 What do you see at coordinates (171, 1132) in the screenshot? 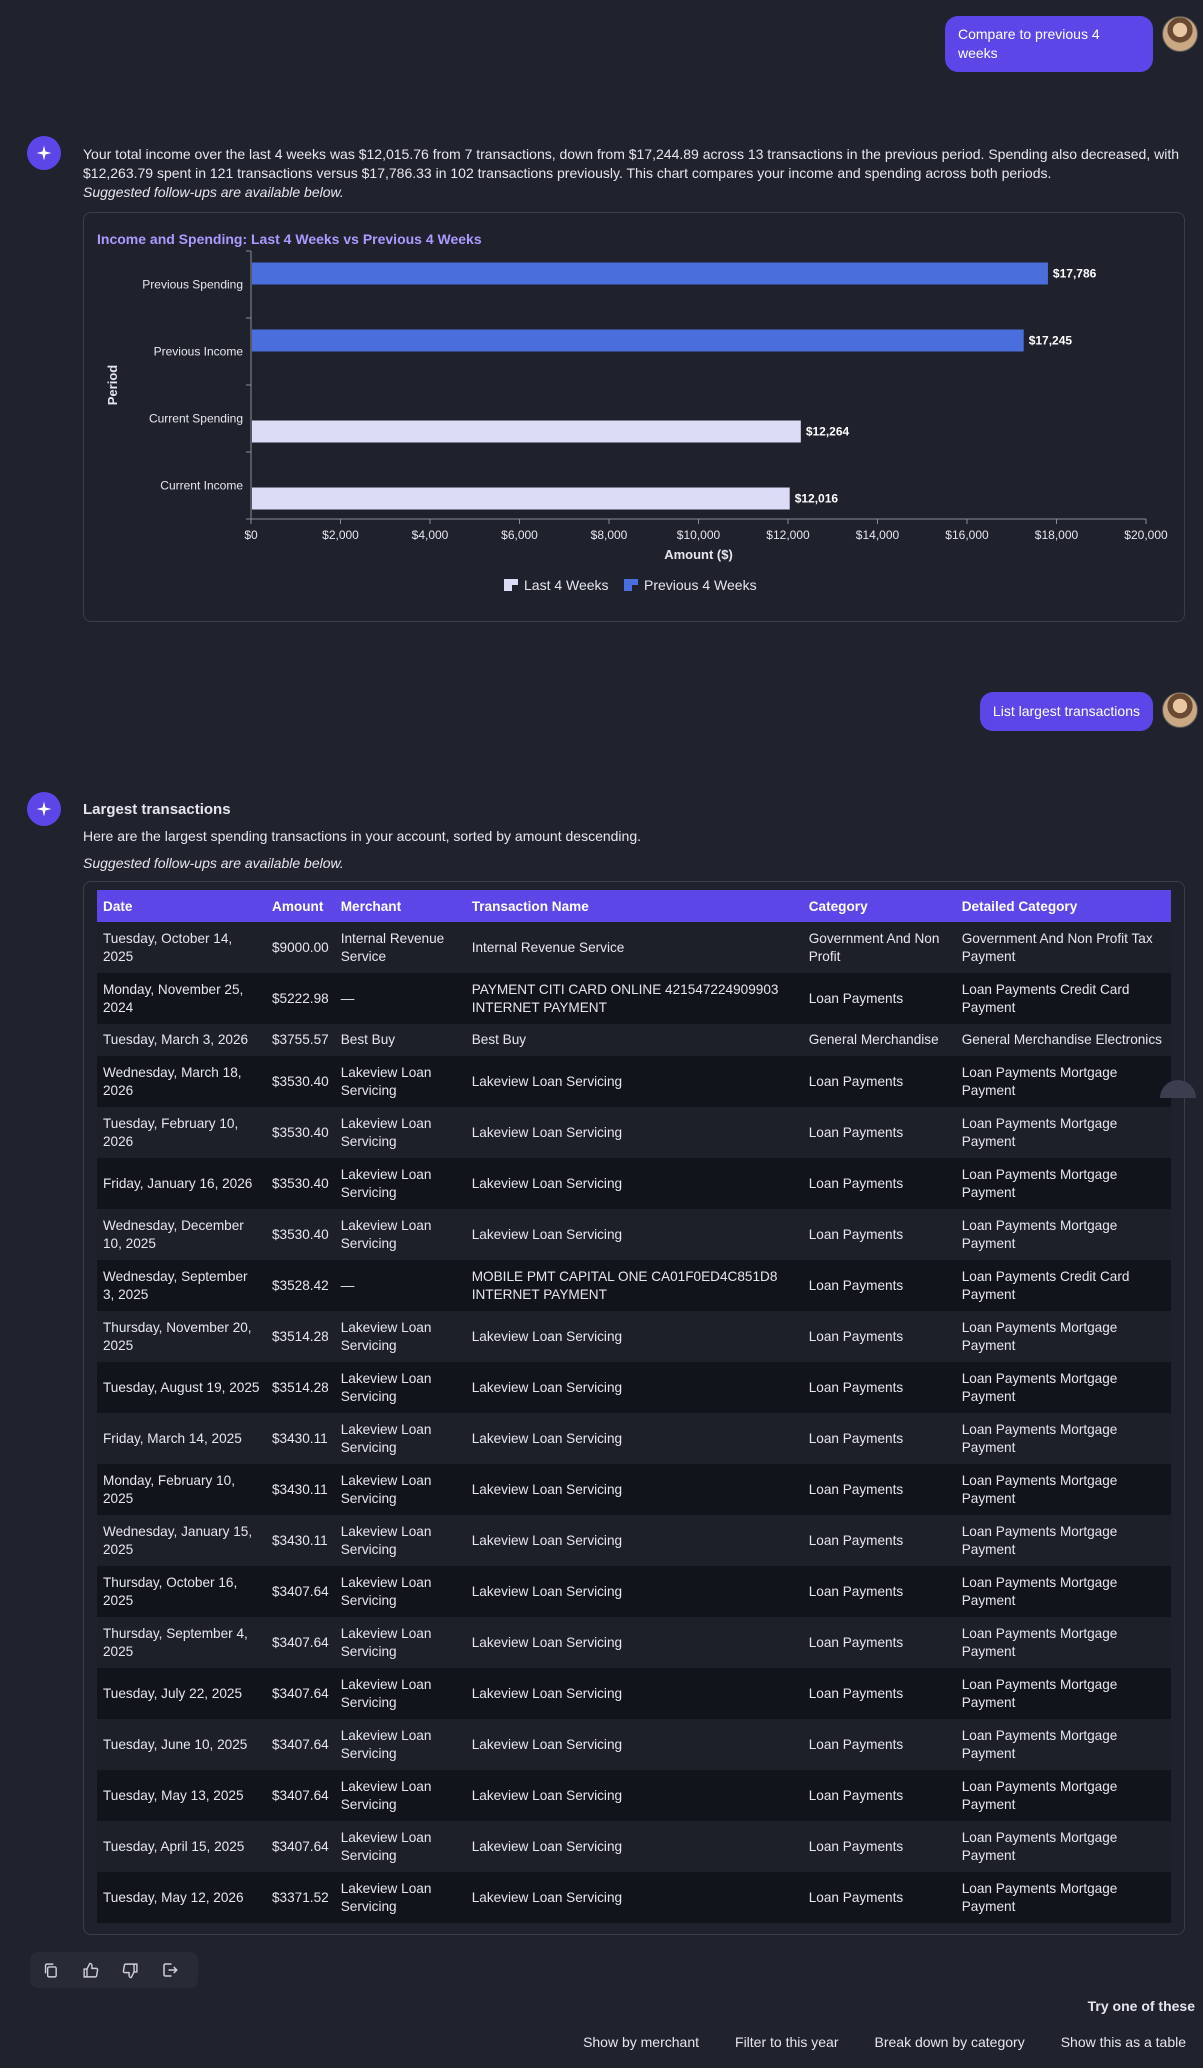
I see `table-cell: Tuesday, February 10, 2026` at bounding box center [171, 1132].